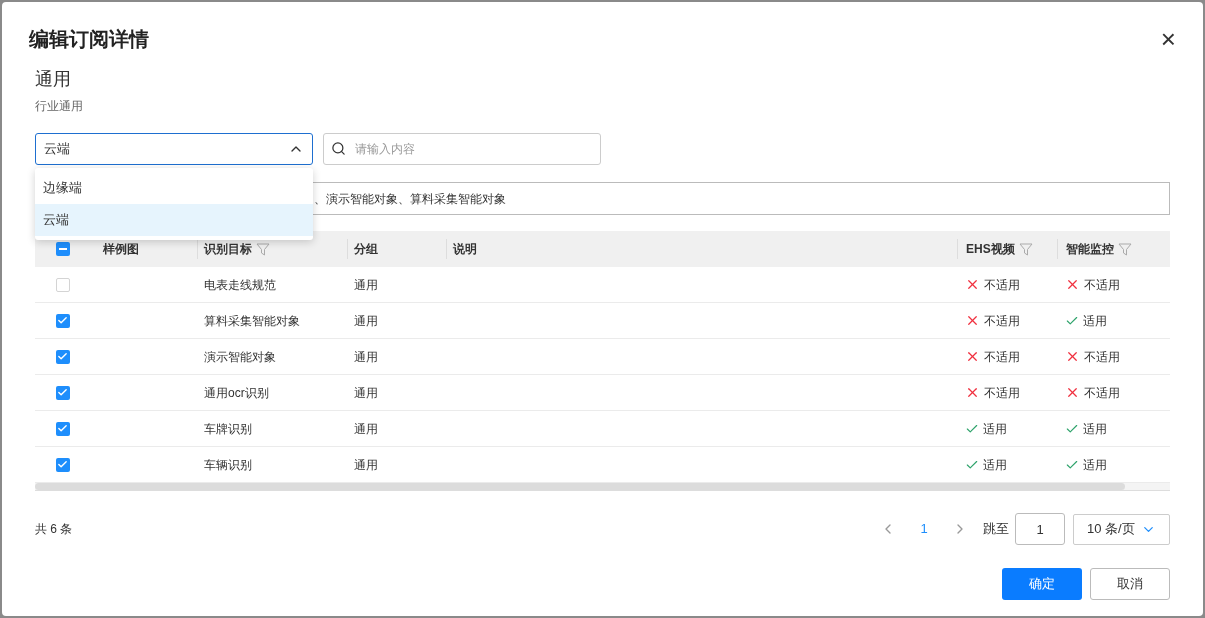 This screenshot has width=1205, height=618. What do you see at coordinates (240, 284) in the screenshot?
I see `table-cell: 电表走线规范` at bounding box center [240, 284].